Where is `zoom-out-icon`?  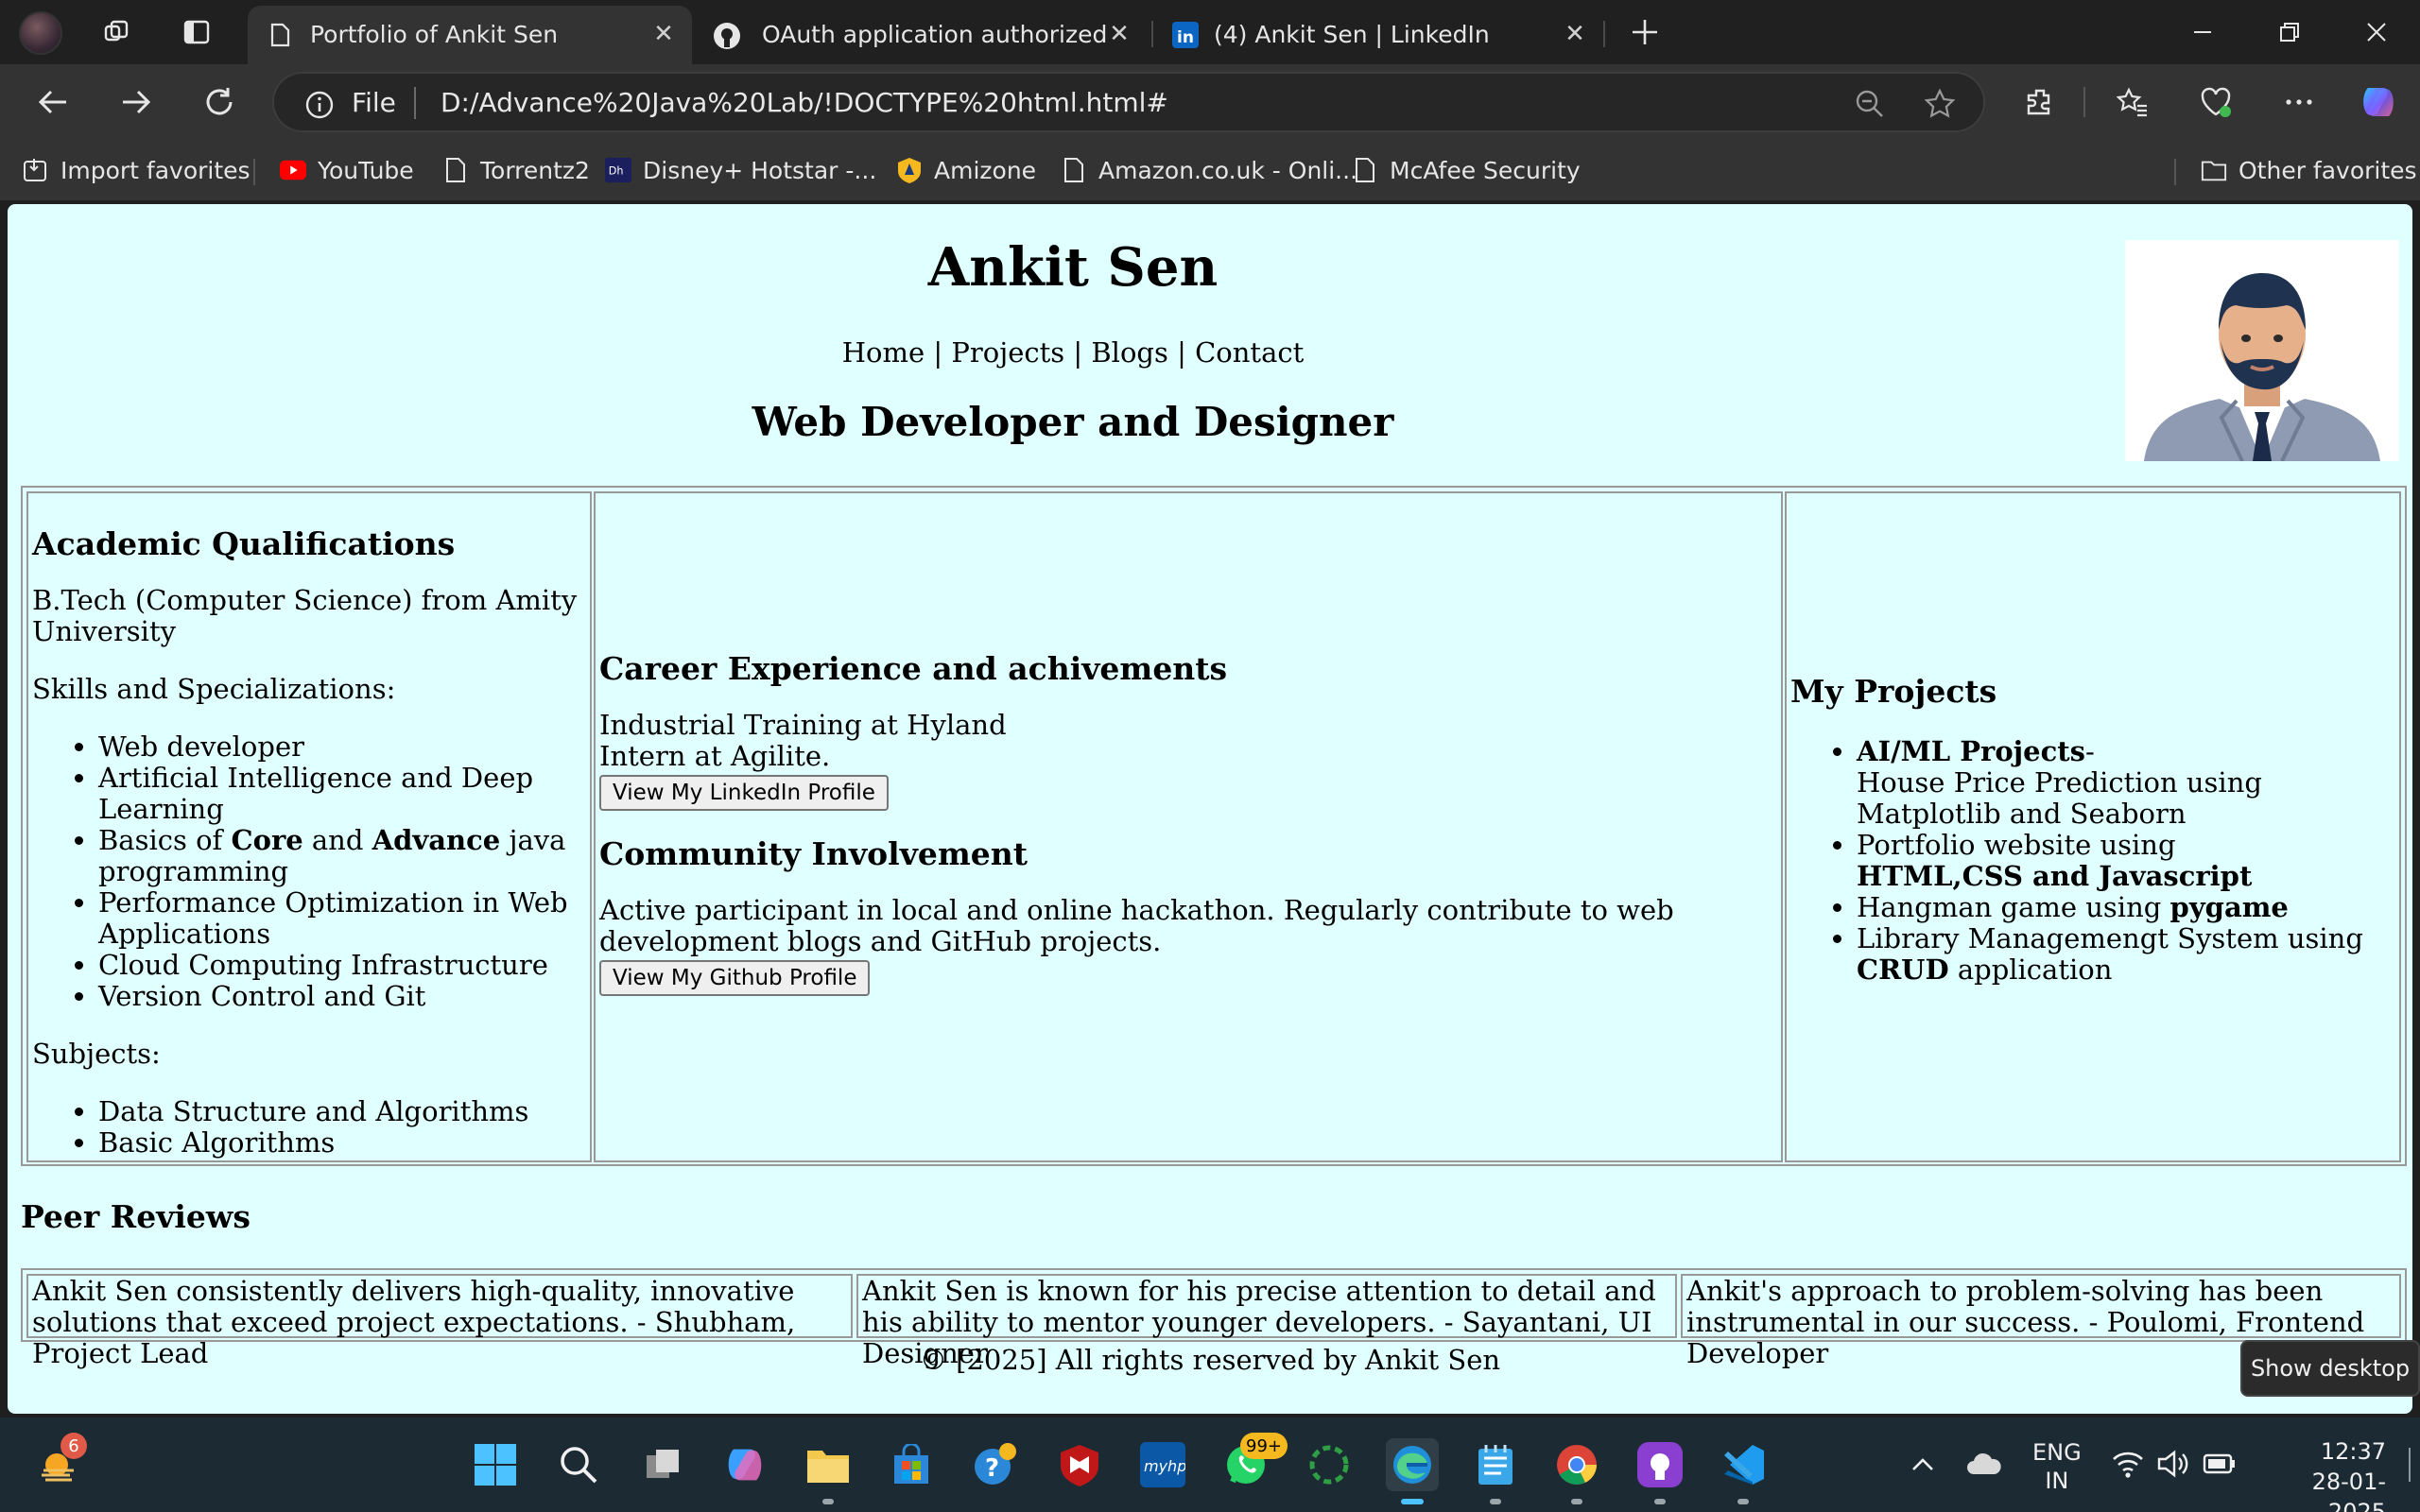 zoom-out-icon is located at coordinates (1870, 104).